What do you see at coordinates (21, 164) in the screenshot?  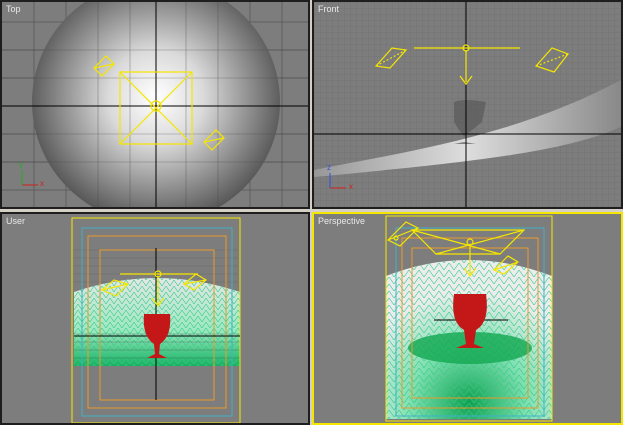 I see `axis-y-label: y` at bounding box center [21, 164].